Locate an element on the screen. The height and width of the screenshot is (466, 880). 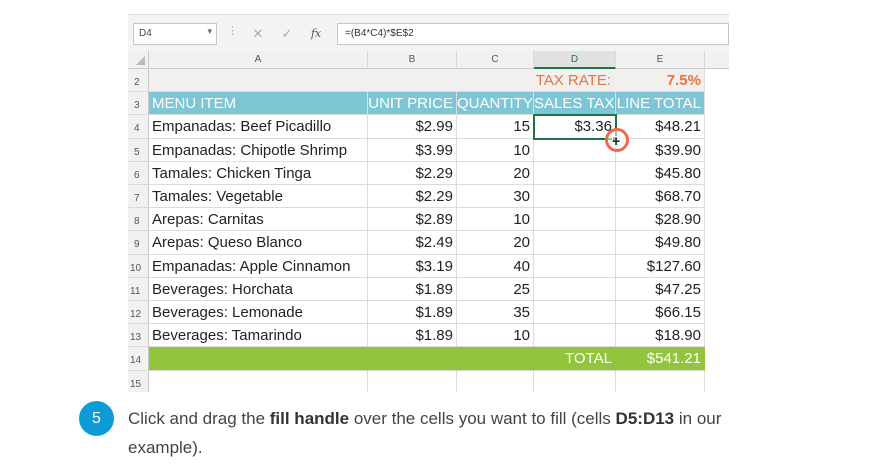
cell-unit-price: $2.49 is located at coordinates (412, 243).